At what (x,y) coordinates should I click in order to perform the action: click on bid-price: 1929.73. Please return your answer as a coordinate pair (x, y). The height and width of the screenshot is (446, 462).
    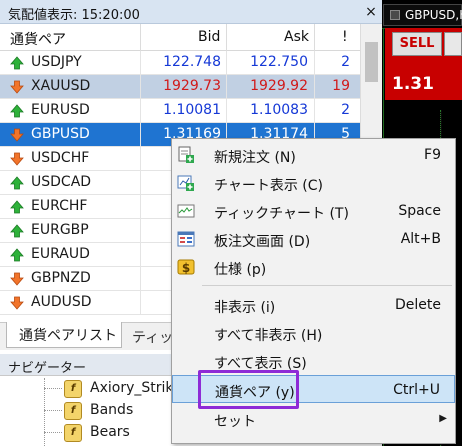
    Looking at the image, I should click on (192, 86).